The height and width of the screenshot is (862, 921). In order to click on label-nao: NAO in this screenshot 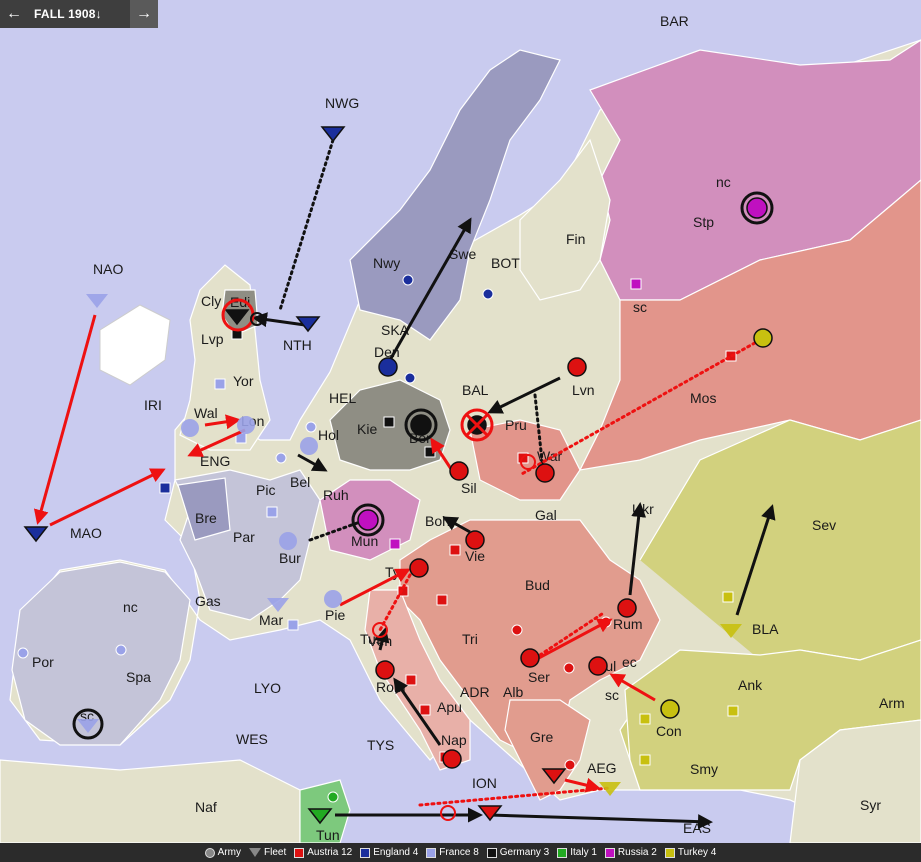, I will do `click(108, 269)`.